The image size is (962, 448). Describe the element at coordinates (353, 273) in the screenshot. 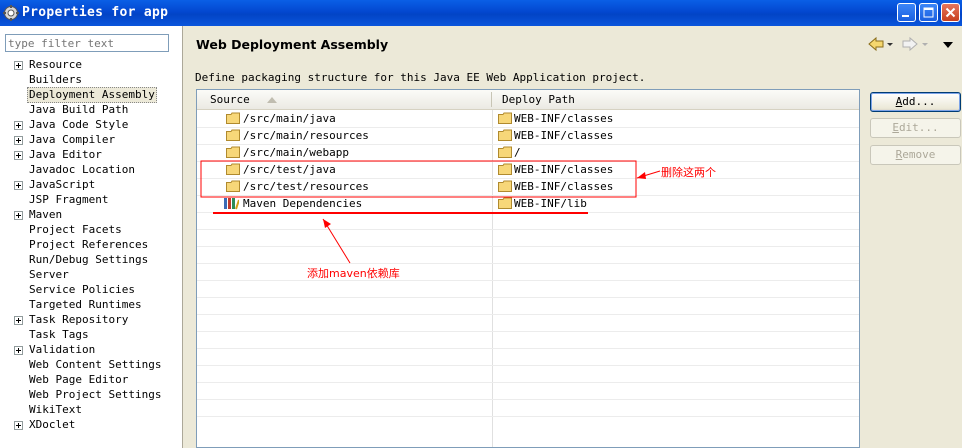

I see `add-maven-annotation-text: 添加maven依赖库` at that location.